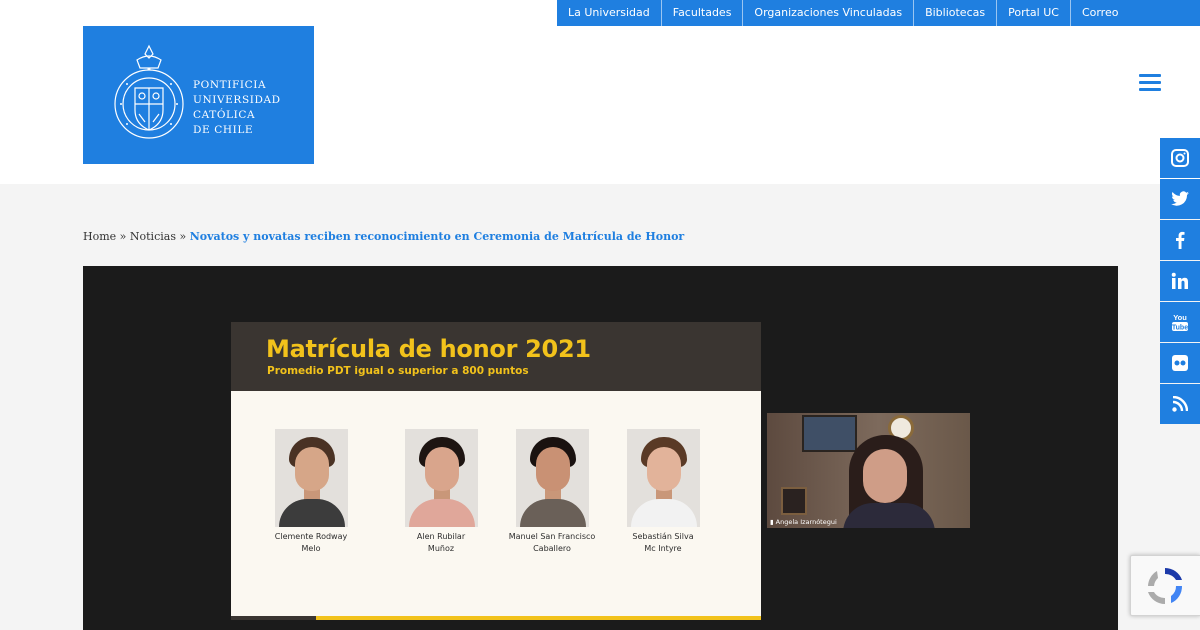 The height and width of the screenshot is (630, 1200). Describe the element at coordinates (552, 548) in the screenshot. I see `student-name: Caballero` at that location.